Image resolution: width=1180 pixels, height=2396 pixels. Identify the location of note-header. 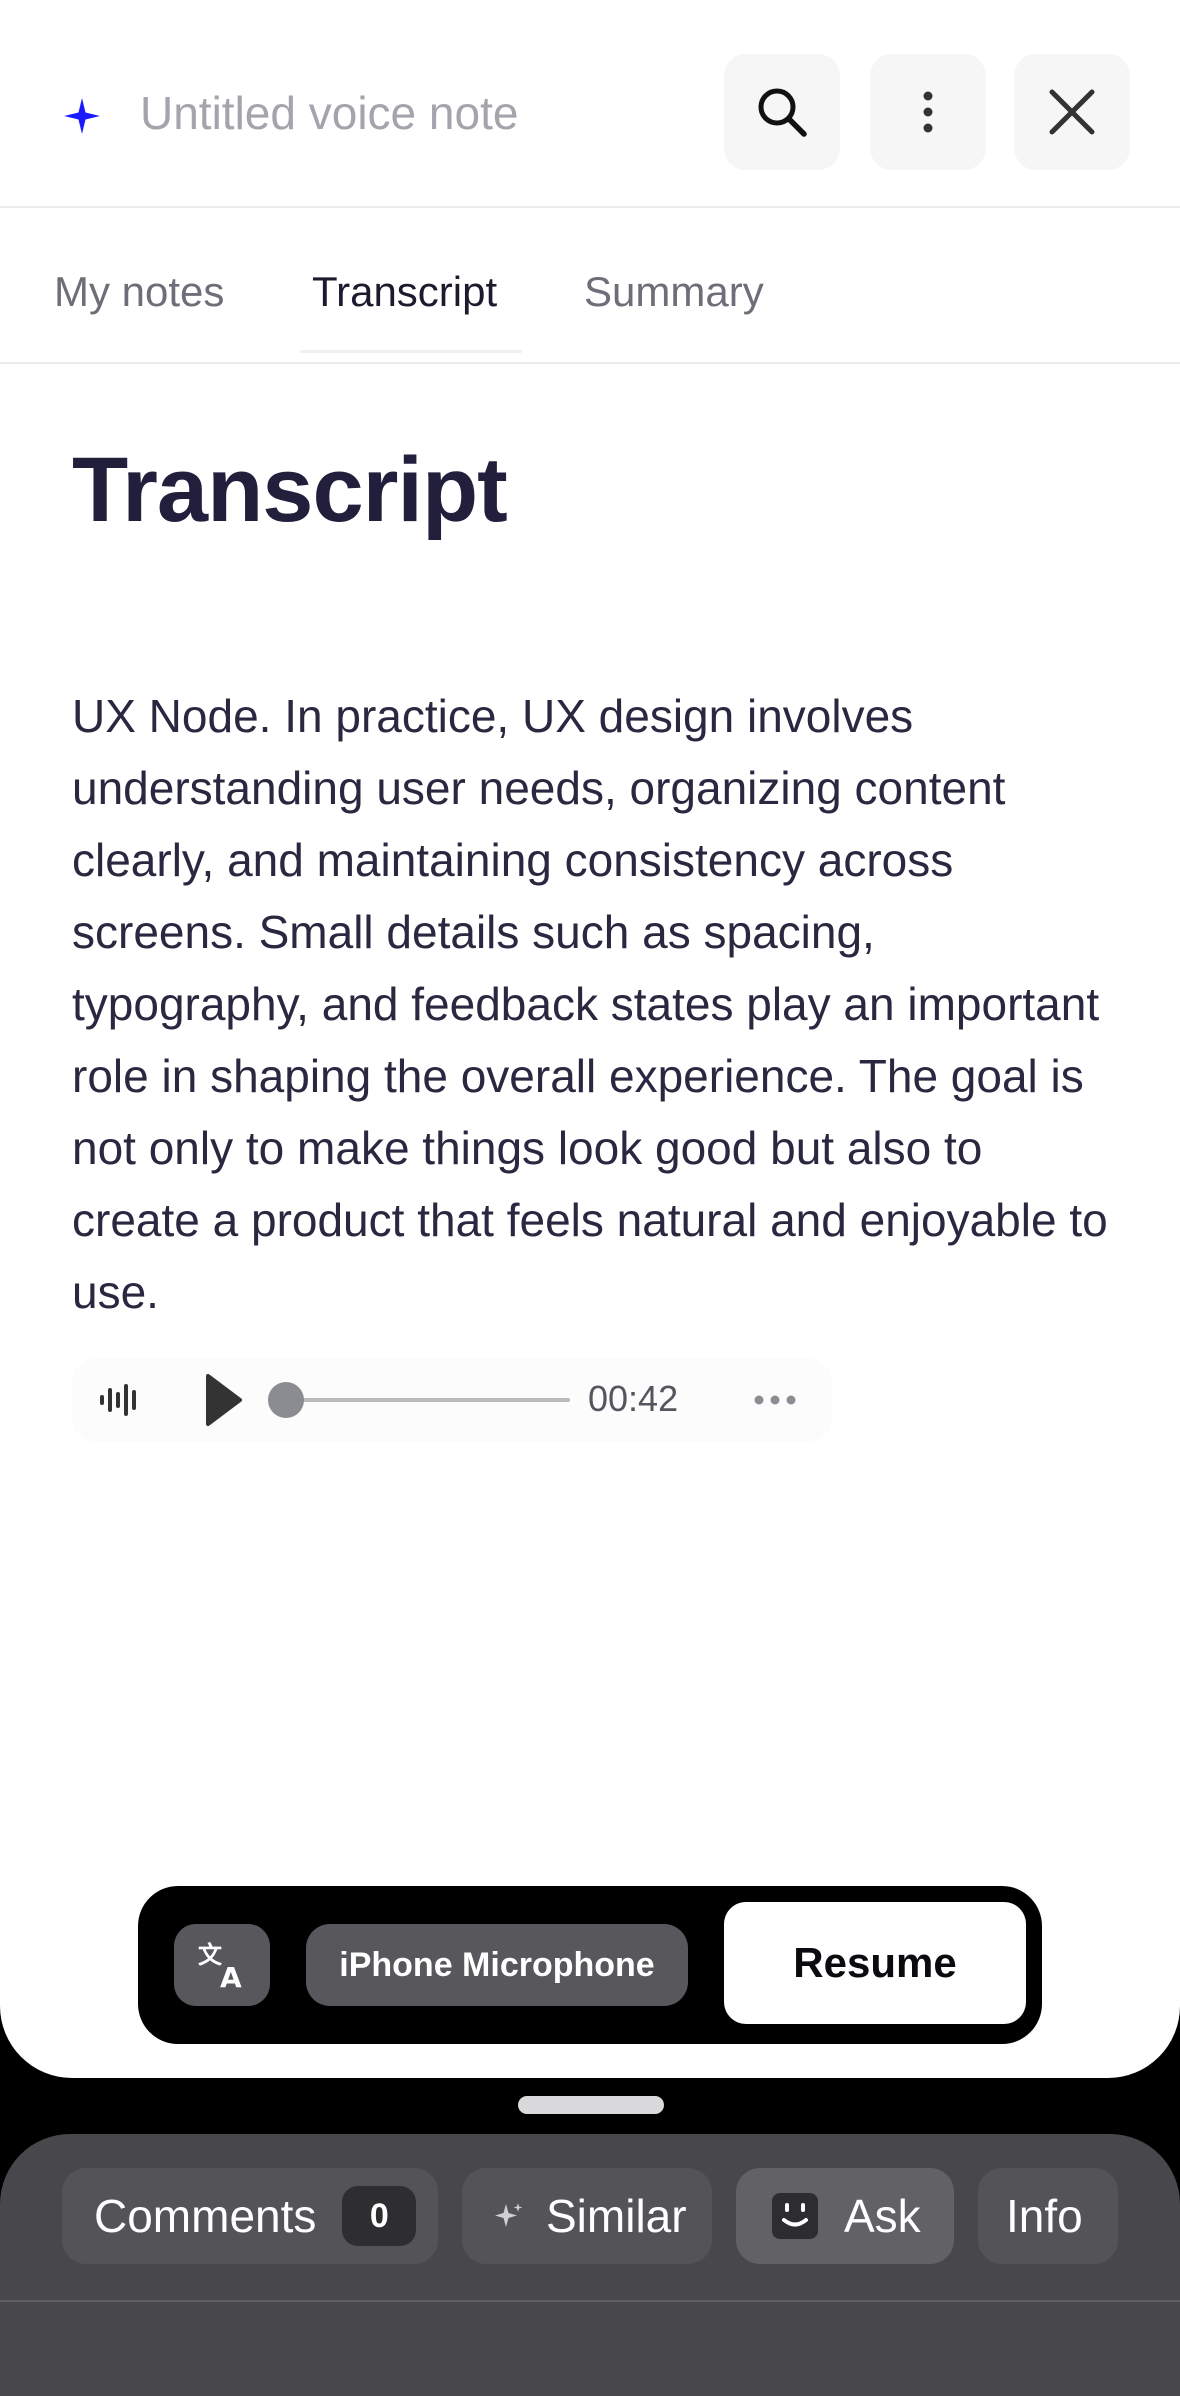
(590, 104).